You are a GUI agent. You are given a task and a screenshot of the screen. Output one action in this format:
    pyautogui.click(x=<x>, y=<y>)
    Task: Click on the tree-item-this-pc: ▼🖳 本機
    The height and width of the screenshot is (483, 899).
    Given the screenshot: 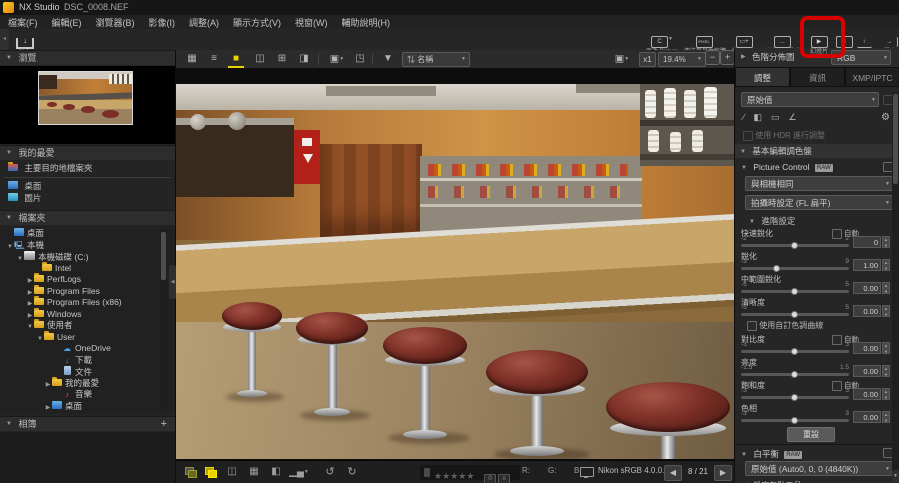 What is the action you would take?
    pyautogui.click(x=85, y=246)
    